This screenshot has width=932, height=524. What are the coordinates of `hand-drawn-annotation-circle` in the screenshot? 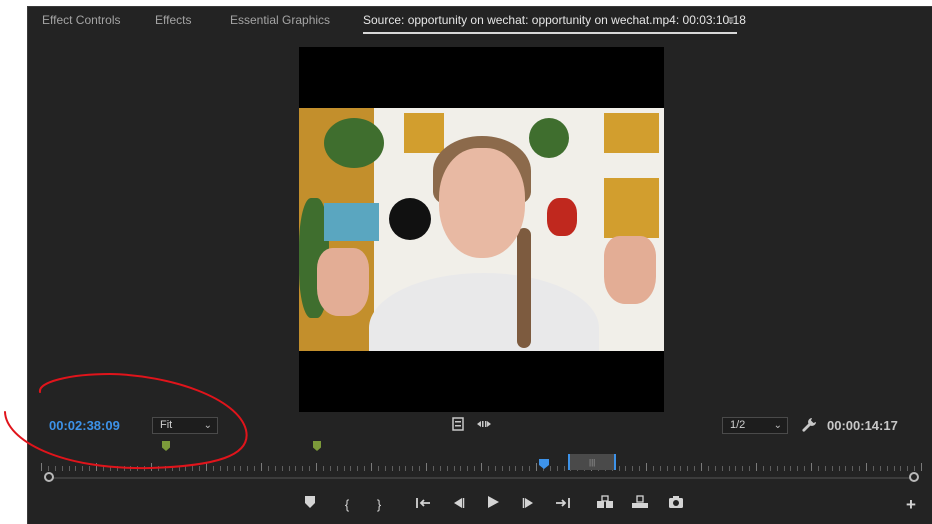 It's located at (126, 421).